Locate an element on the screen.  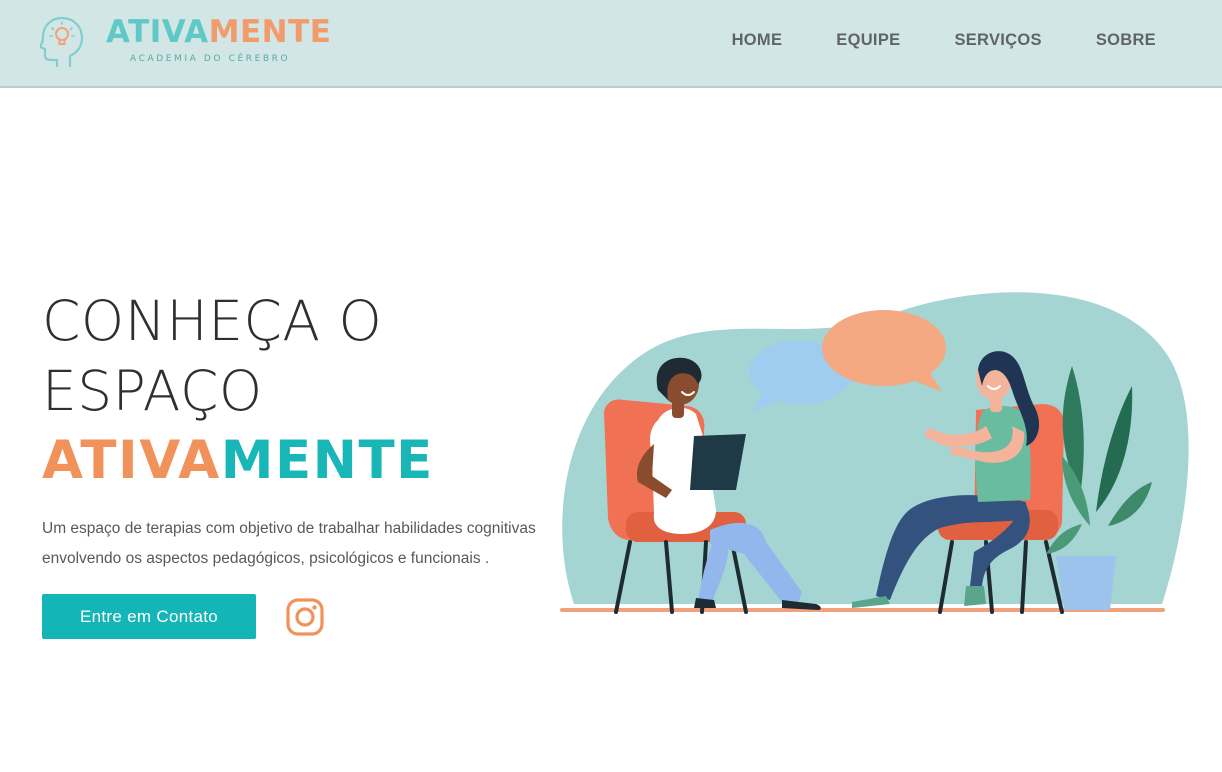
logo-word-ativa: ATIVA is located at coordinates (157, 32).